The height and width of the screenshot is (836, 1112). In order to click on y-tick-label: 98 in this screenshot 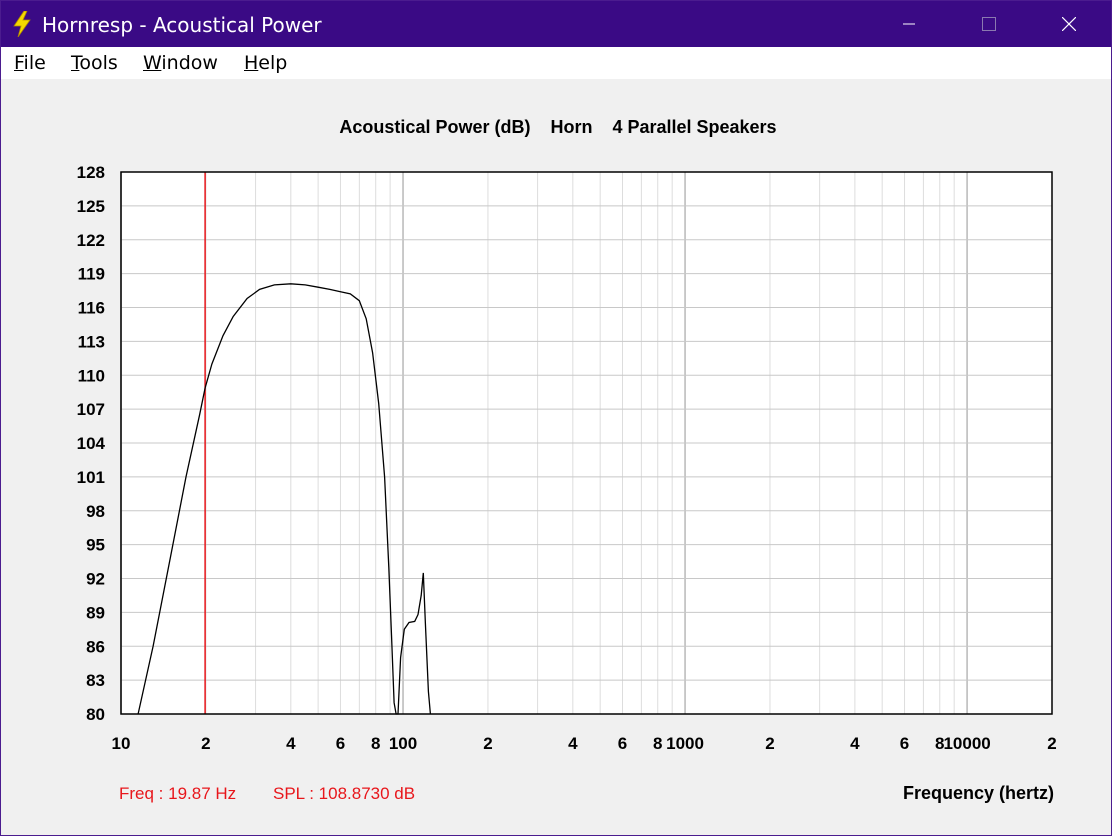, I will do `click(95, 511)`.